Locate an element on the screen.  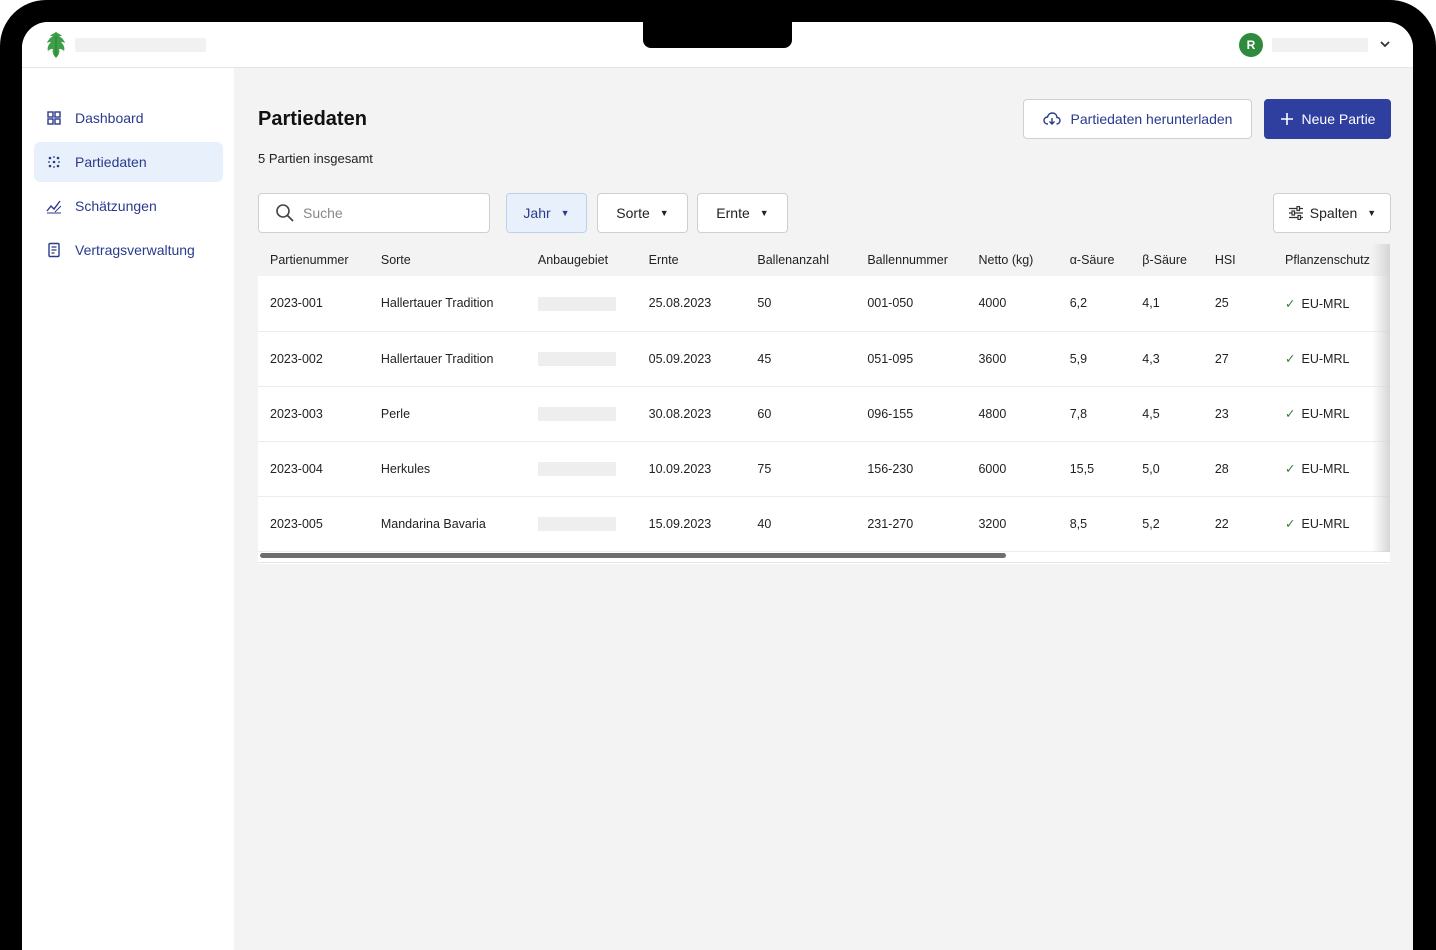
chart-icon is located at coordinates (54, 206).